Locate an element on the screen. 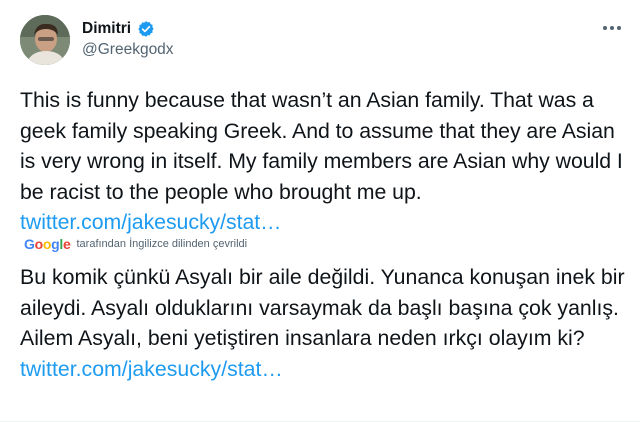  user-handle: @Greekgodx is located at coordinates (128, 50).